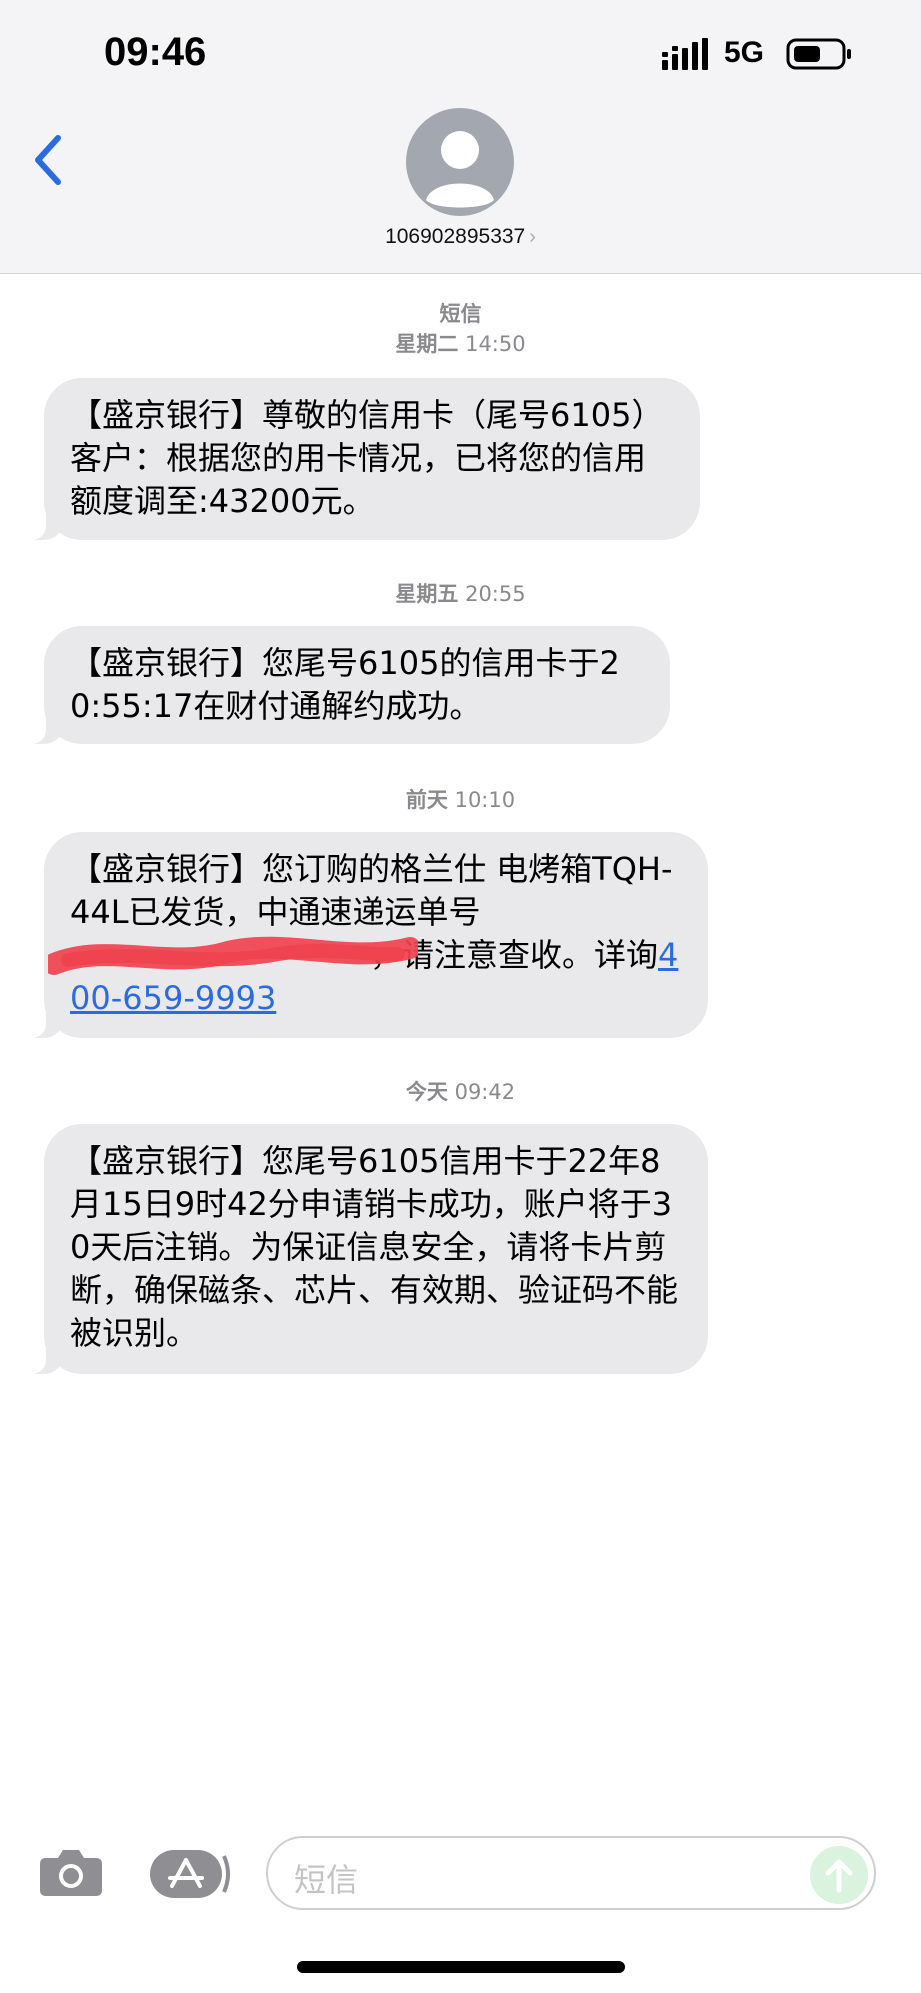 Image resolution: width=921 pixels, height=1993 pixels. What do you see at coordinates (744, 52) in the screenshot?
I see `network-label: 5G` at bounding box center [744, 52].